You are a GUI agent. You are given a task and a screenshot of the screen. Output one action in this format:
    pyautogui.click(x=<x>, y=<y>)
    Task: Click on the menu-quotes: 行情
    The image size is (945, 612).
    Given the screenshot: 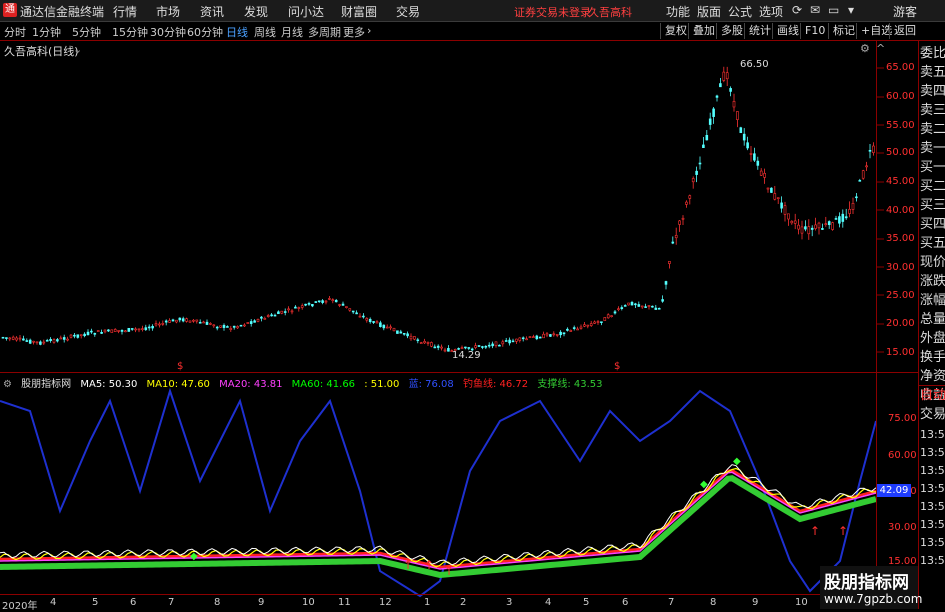 What is the action you would take?
    pyautogui.click(x=125, y=11)
    